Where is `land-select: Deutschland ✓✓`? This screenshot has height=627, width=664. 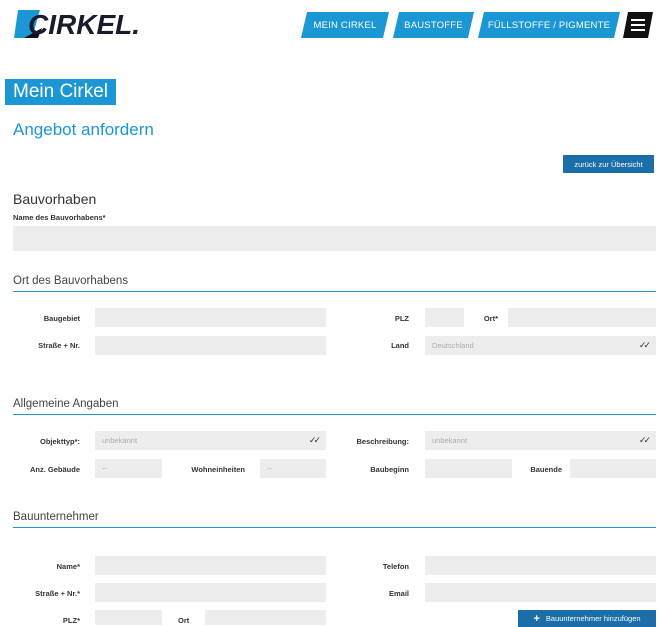
land-select: Deutschland ✓✓ is located at coordinates (540, 345).